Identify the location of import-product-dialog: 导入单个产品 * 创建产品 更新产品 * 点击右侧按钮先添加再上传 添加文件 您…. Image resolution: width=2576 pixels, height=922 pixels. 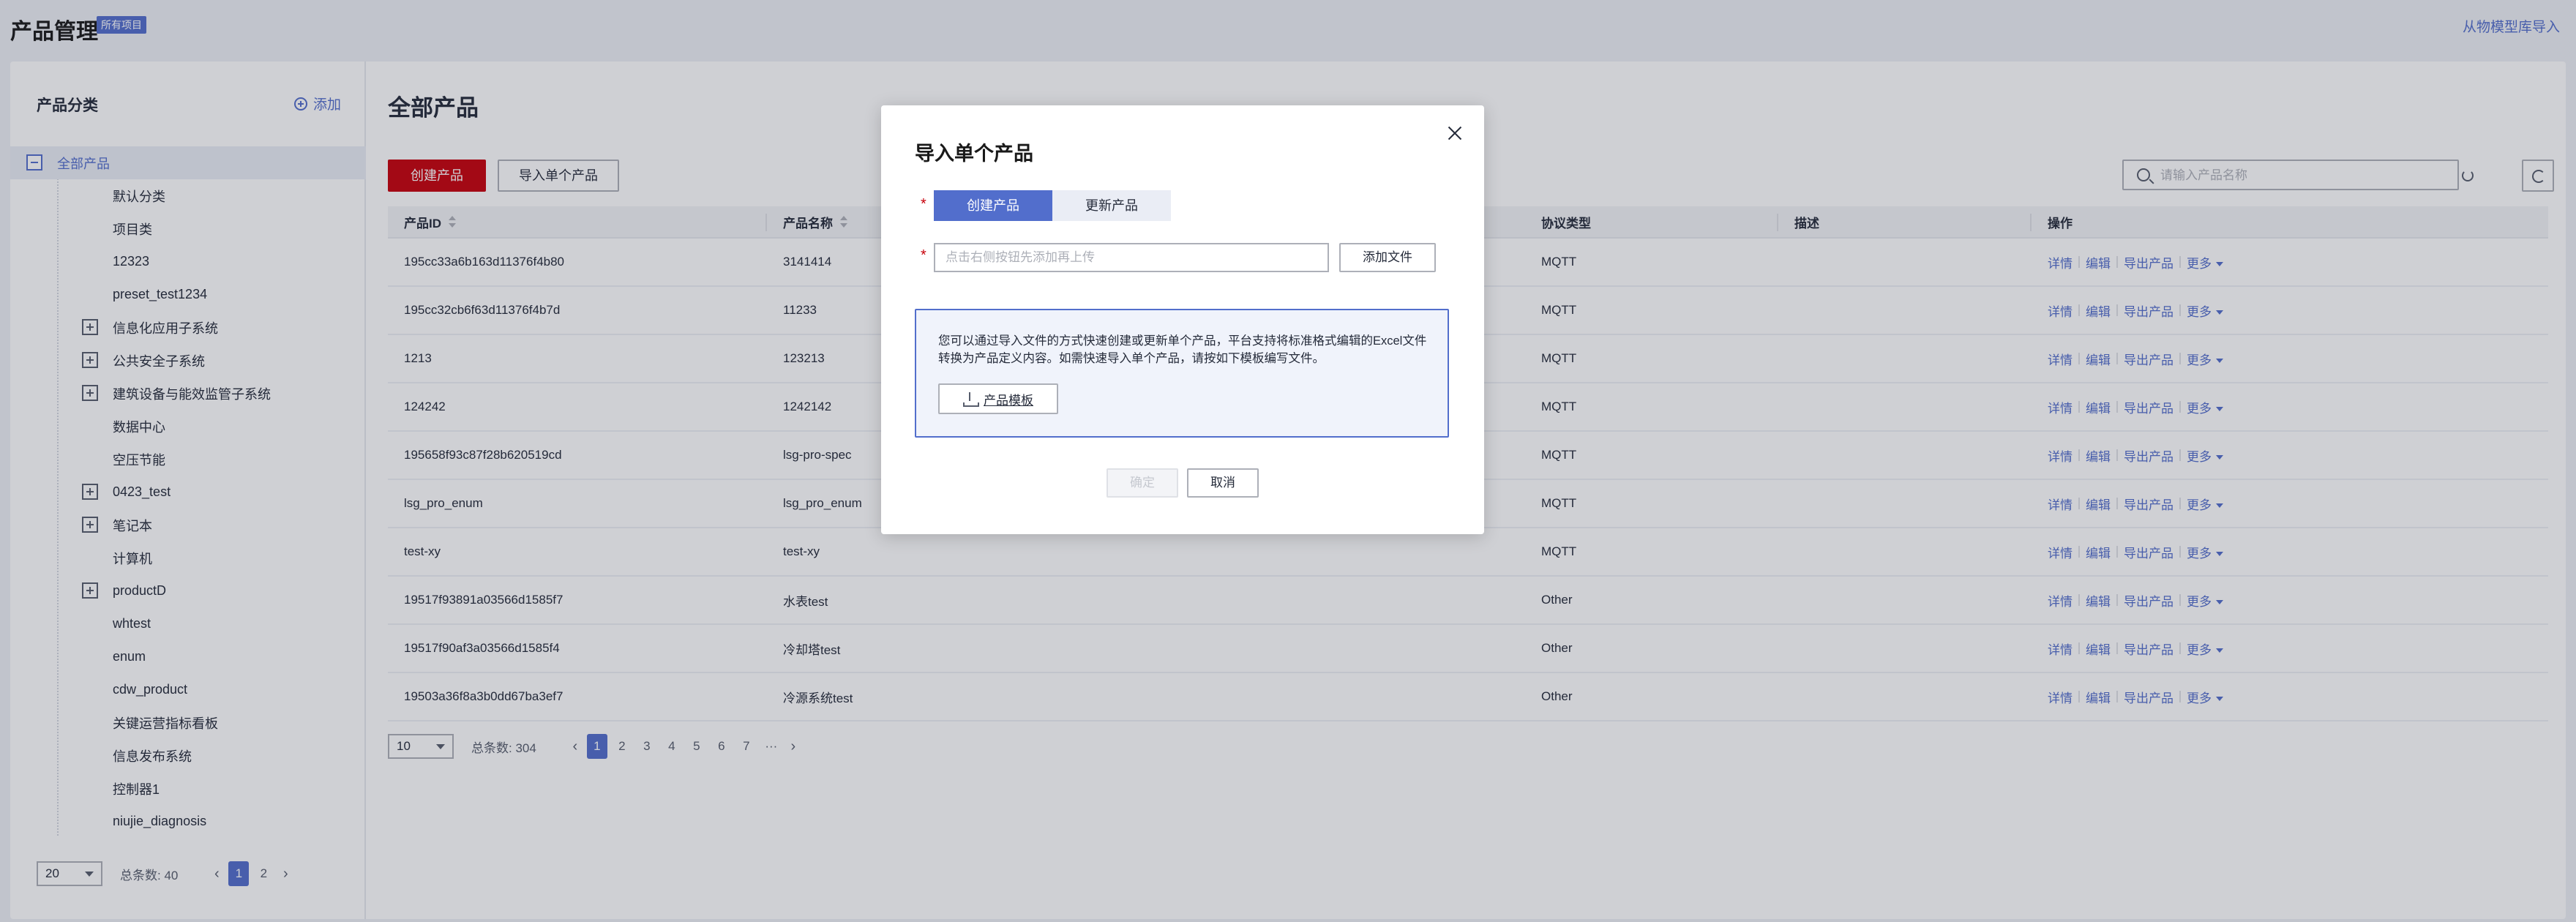
(1182, 319).